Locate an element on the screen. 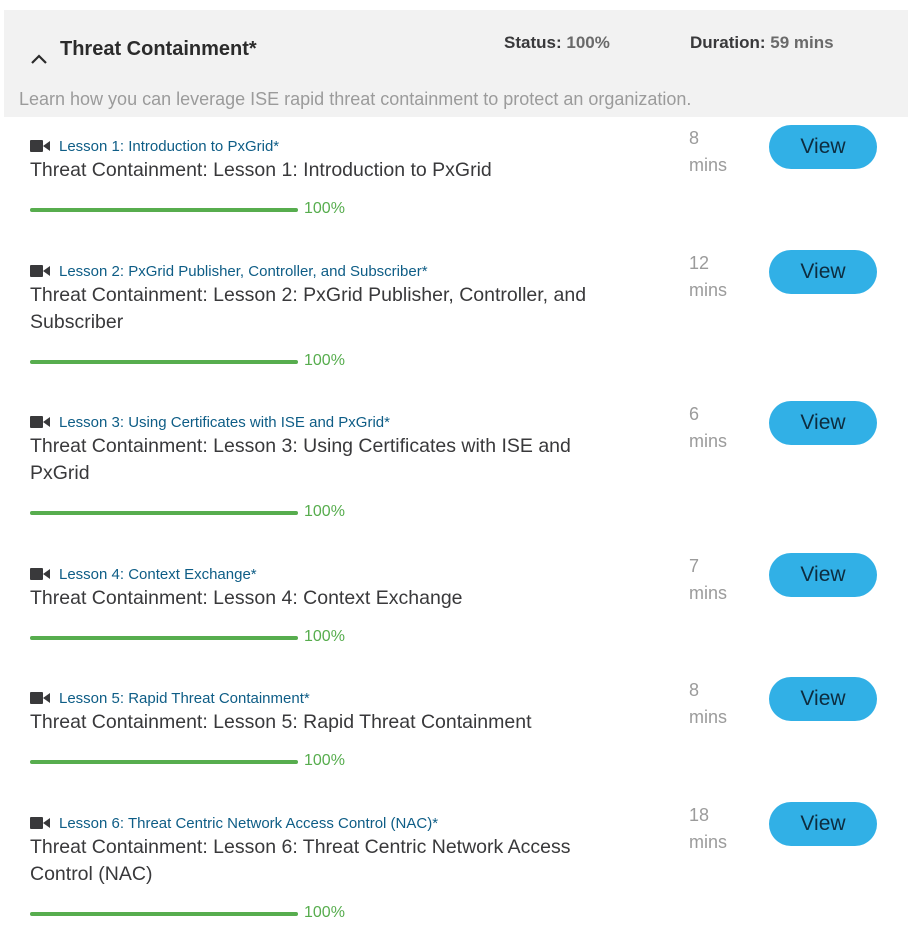  duration-label: Duration: is located at coordinates (728, 42).